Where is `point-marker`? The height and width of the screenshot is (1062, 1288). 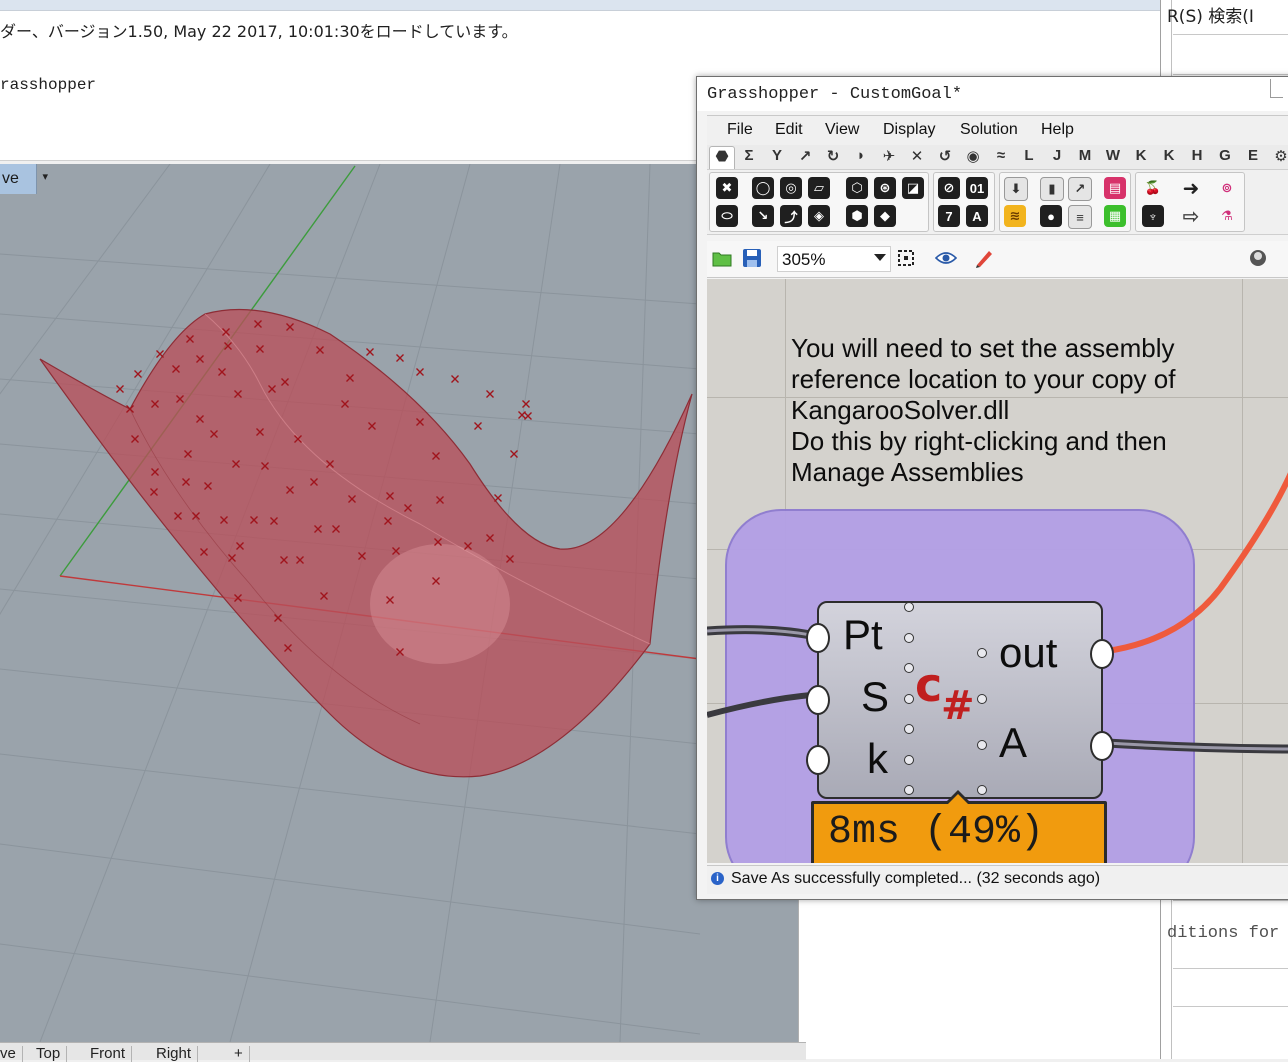 point-marker is located at coordinates (514, 454).